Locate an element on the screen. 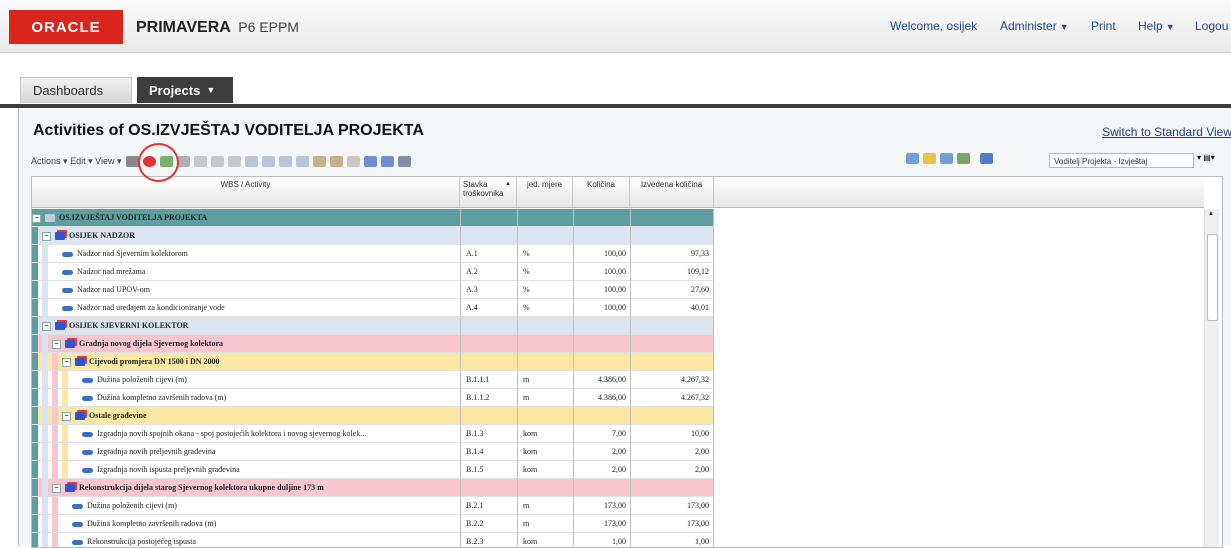 This screenshot has height=548, width=1231. done-quantity-cell: 109,12 is located at coordinates (672, 272).